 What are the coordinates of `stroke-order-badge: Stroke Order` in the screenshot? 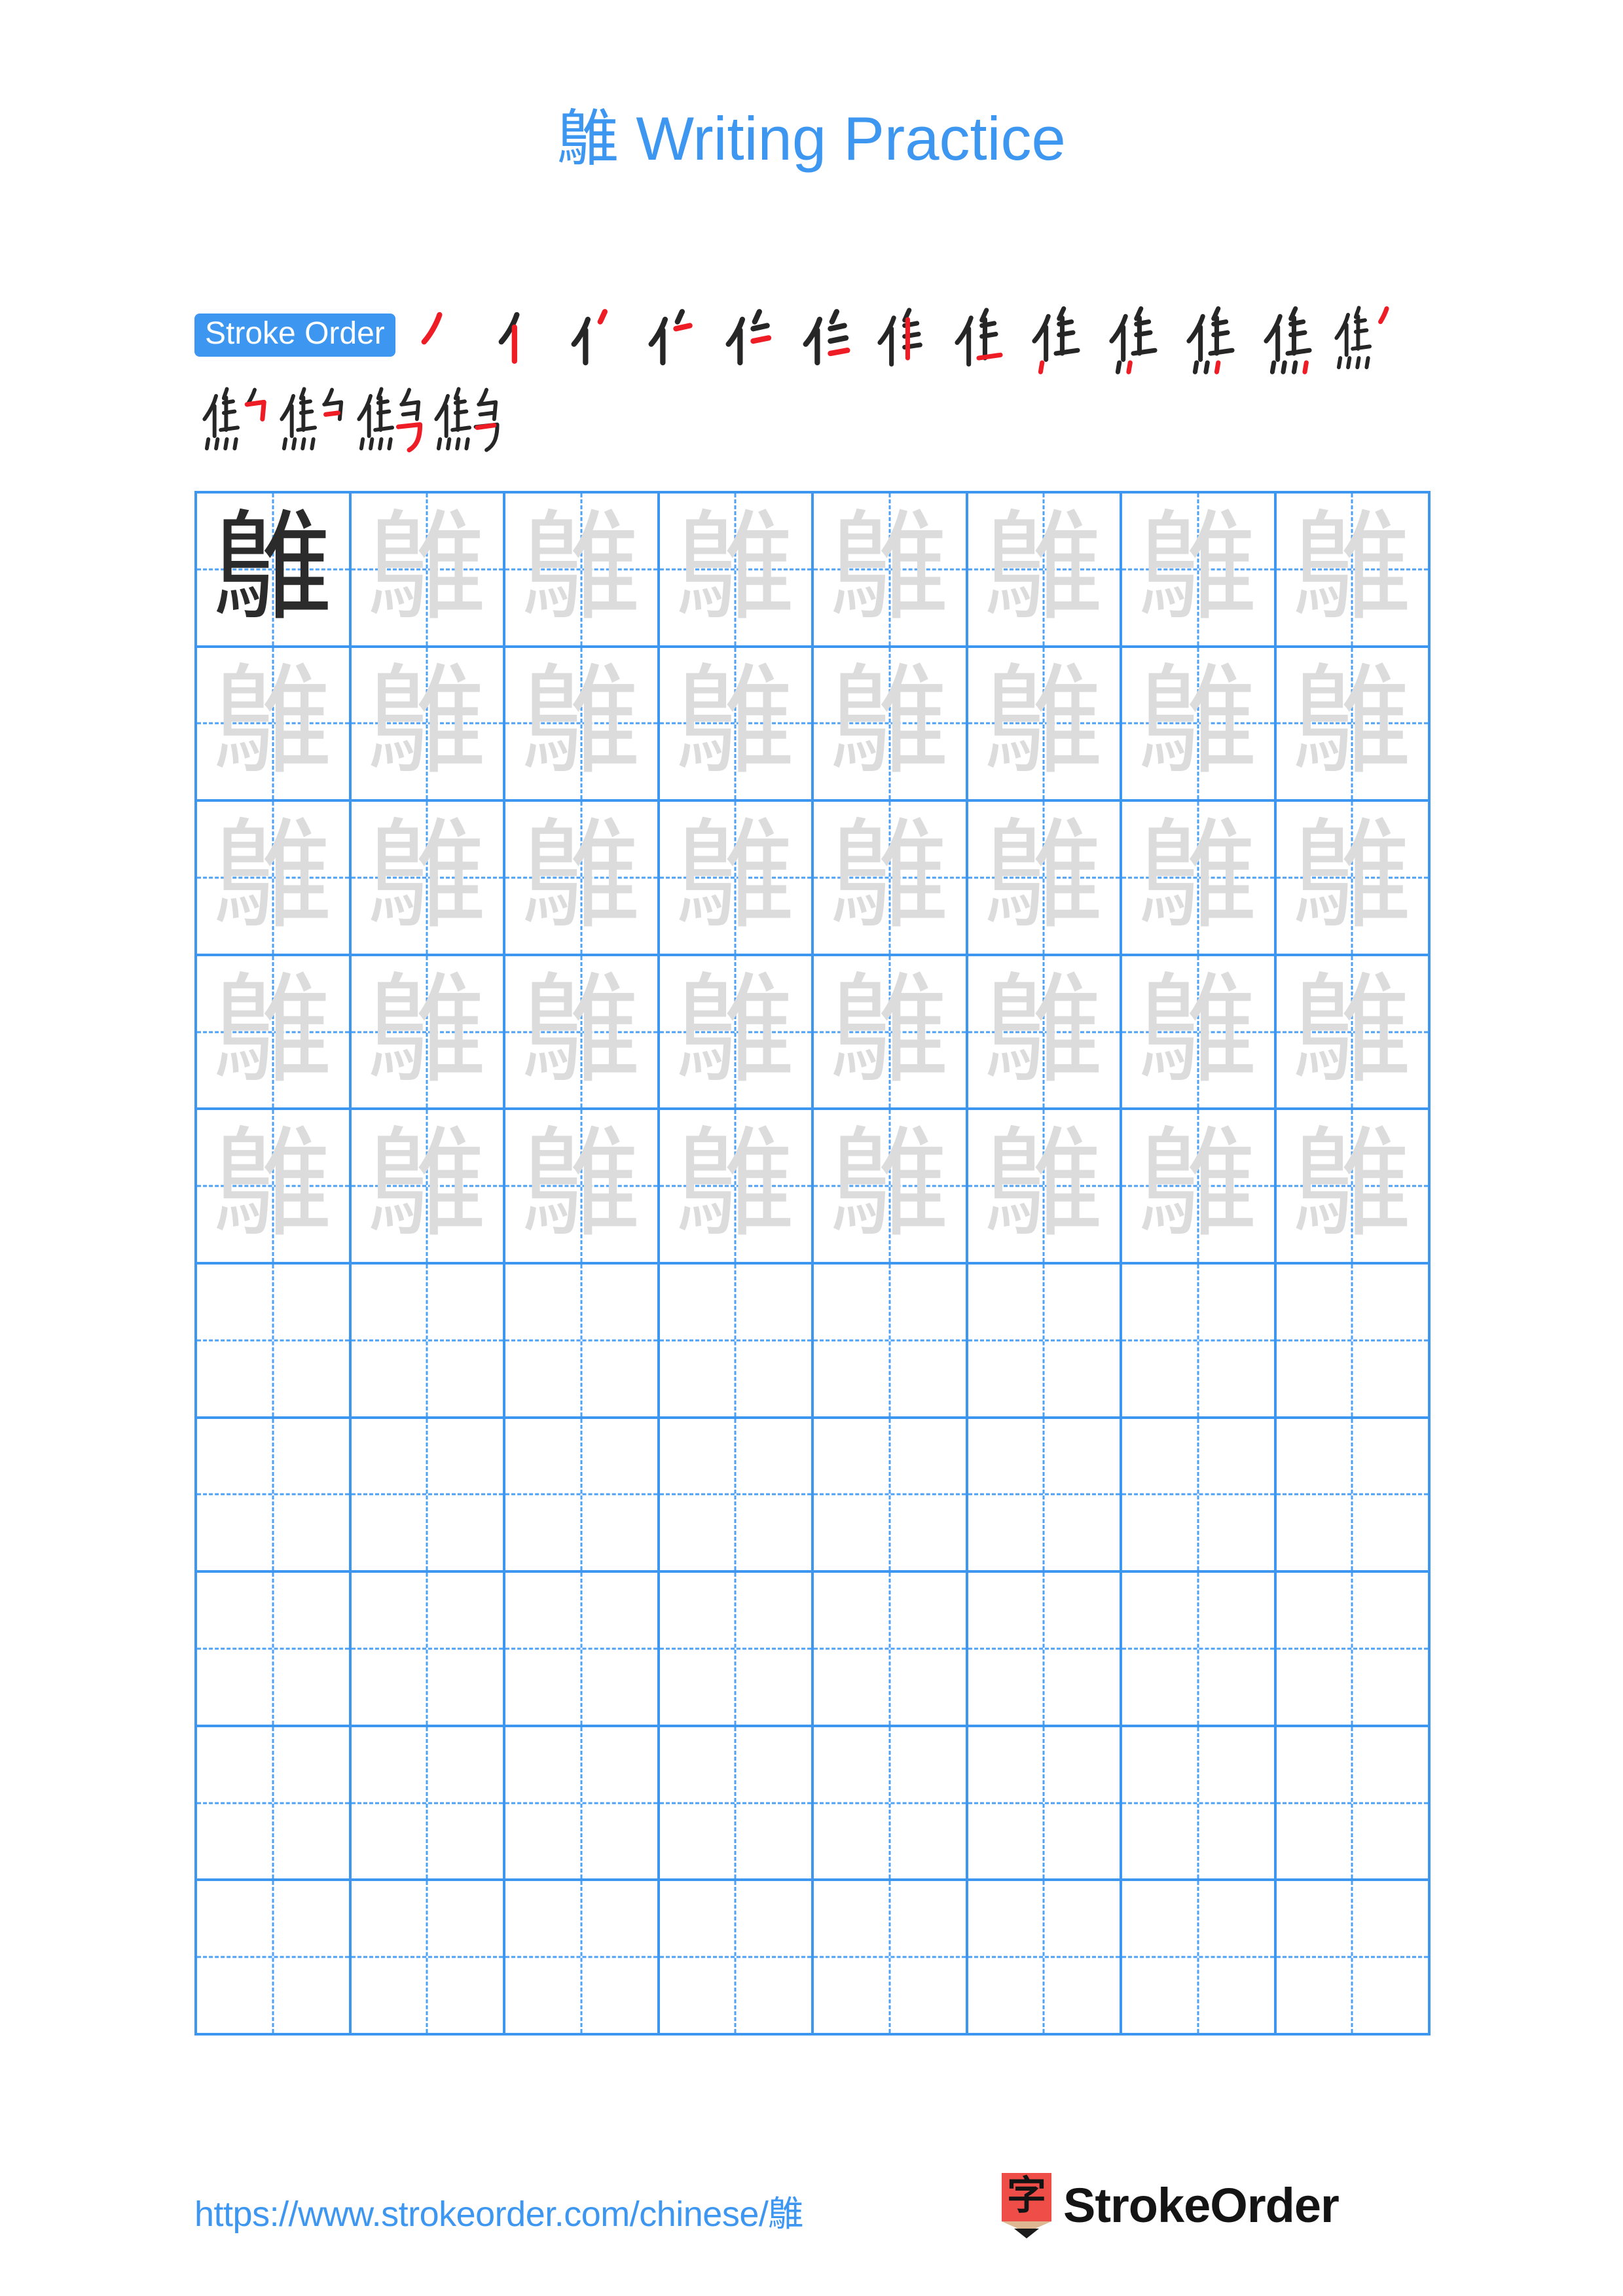 It's located at (294, 335).